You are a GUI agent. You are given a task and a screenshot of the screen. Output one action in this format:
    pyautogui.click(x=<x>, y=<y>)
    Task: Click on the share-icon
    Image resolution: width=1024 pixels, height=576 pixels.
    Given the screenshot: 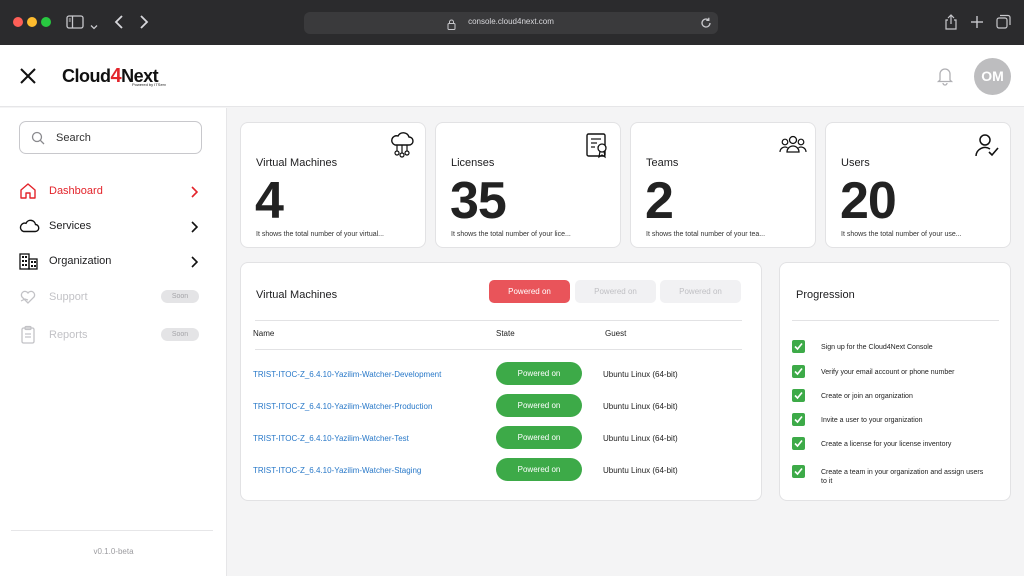 What is the action you would take?
    pyautogui.click(x=951, y=24)
    